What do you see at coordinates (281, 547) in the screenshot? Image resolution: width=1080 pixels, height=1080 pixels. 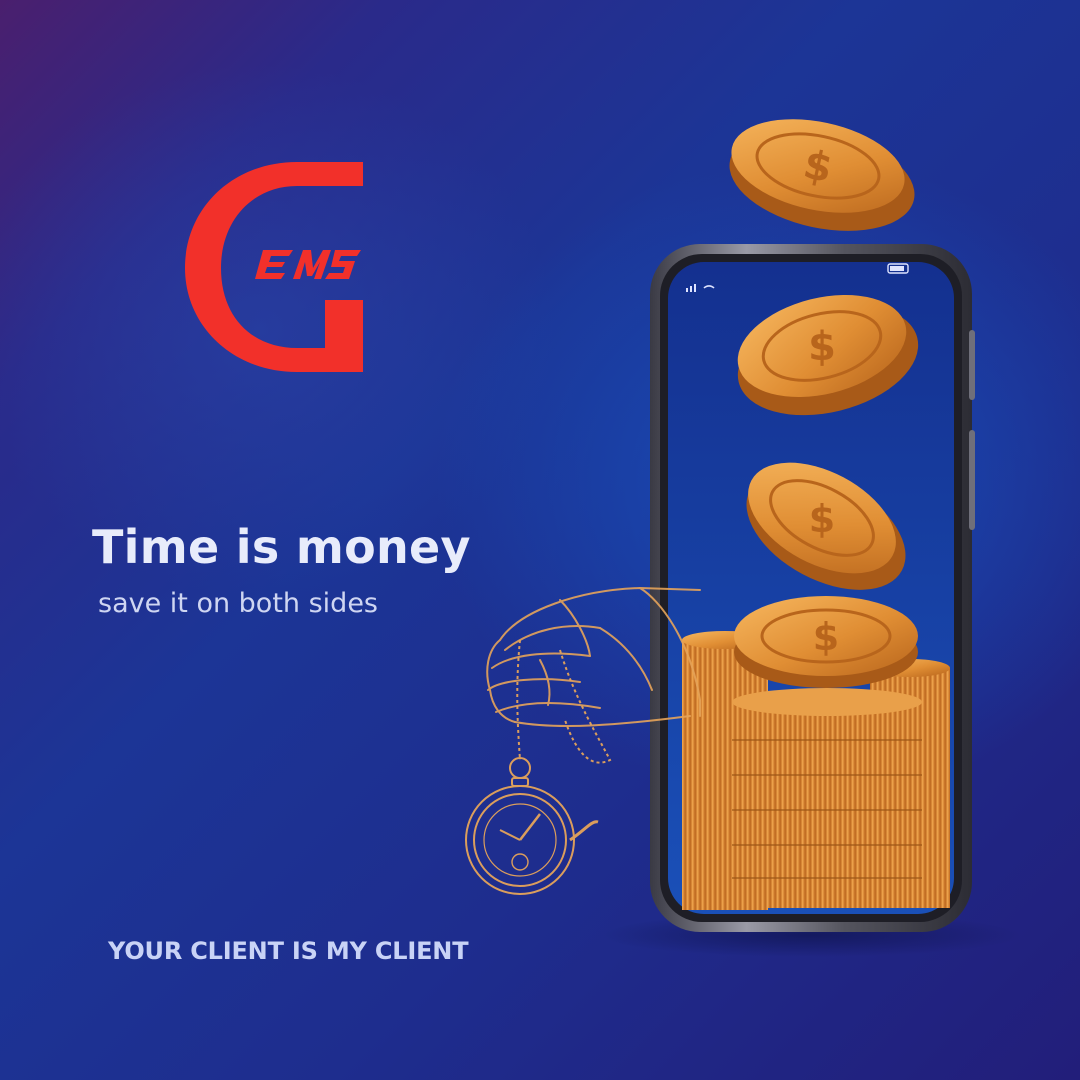 I see `headline: Time is money` at bounding box center [281, 547].